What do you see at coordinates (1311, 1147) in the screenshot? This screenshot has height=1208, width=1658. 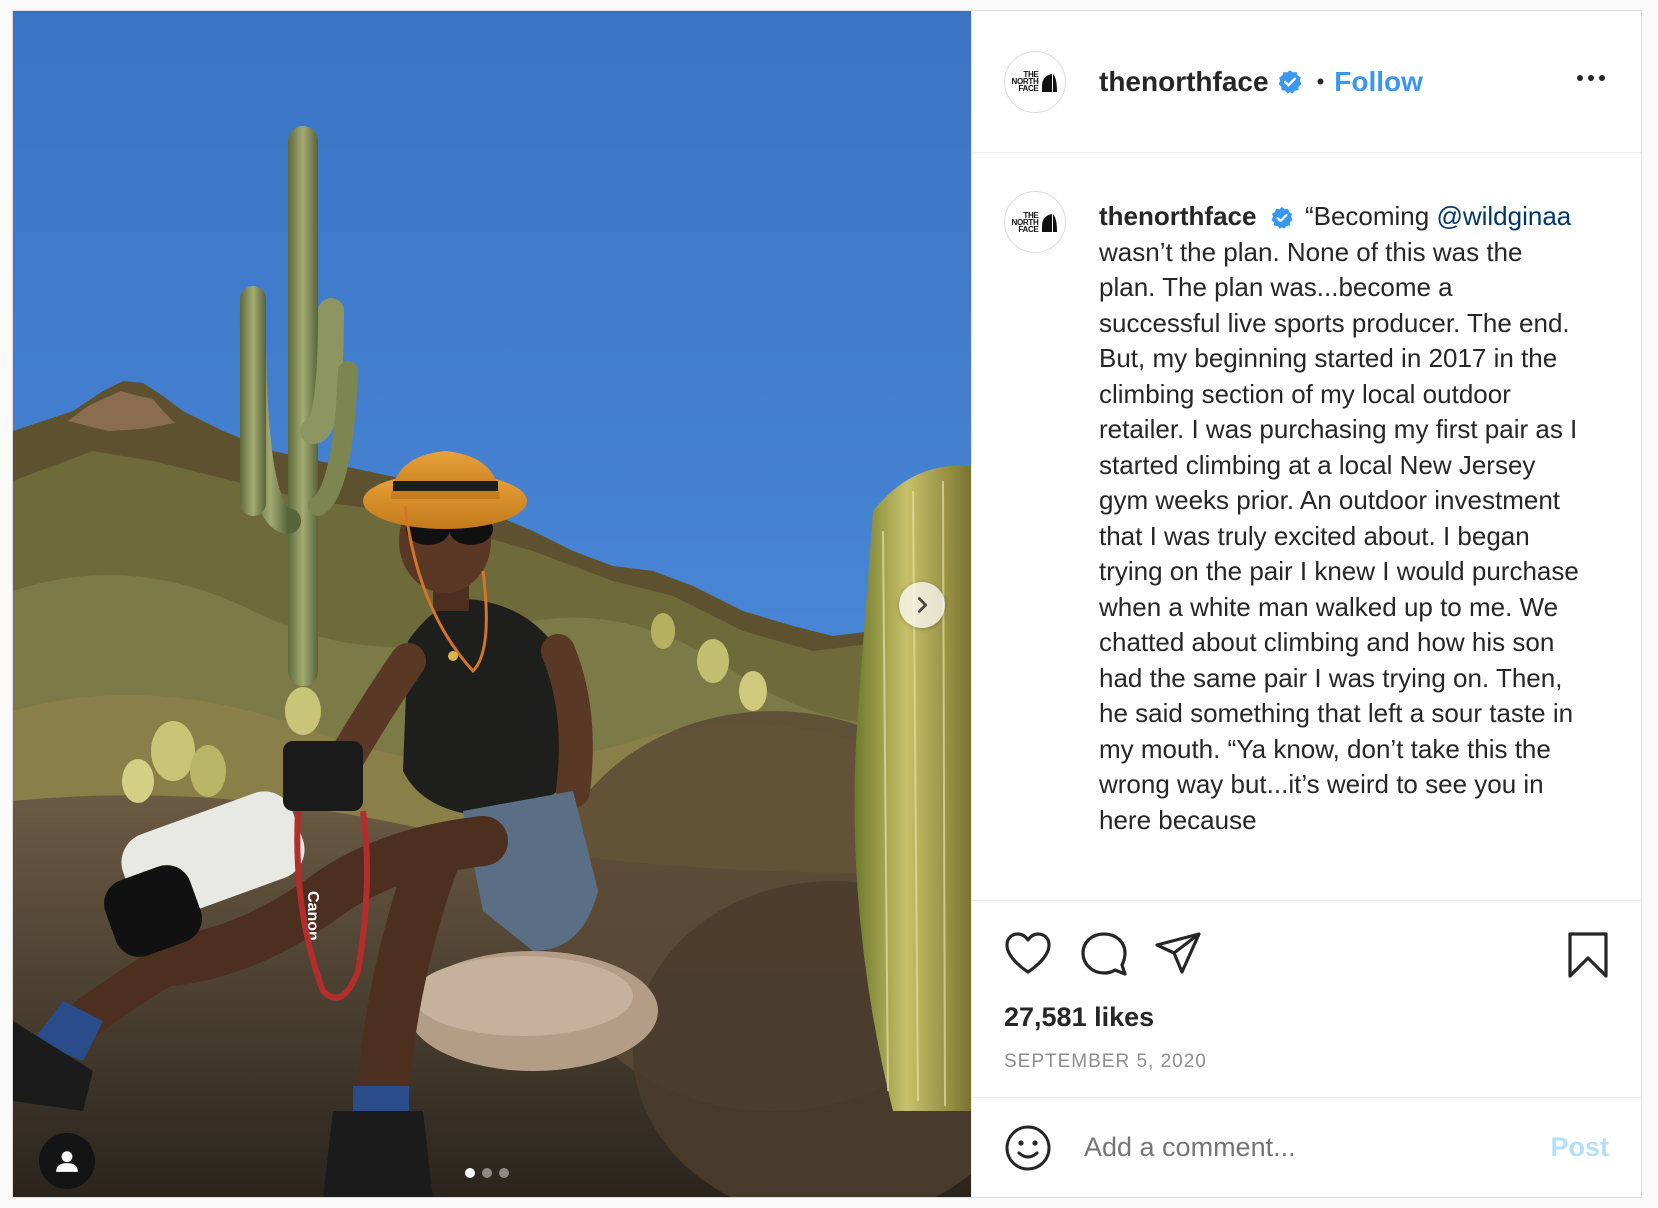 I see `comment-input` at bounding box center [1311, 1147].